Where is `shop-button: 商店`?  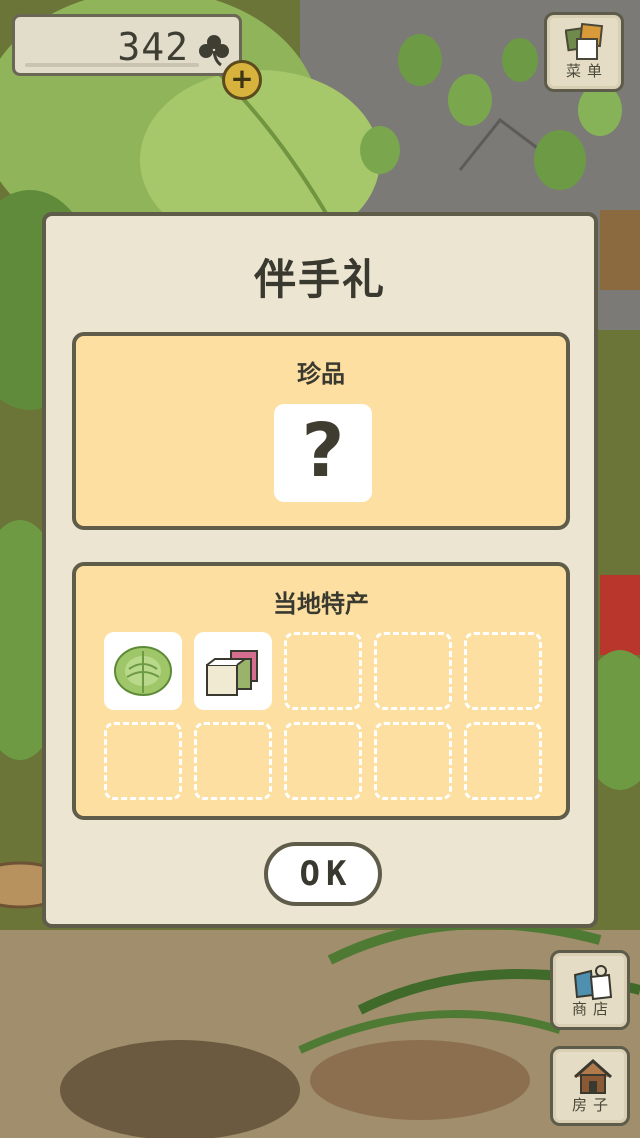
shop-button: 商店 is located at coordinates (590, 990).